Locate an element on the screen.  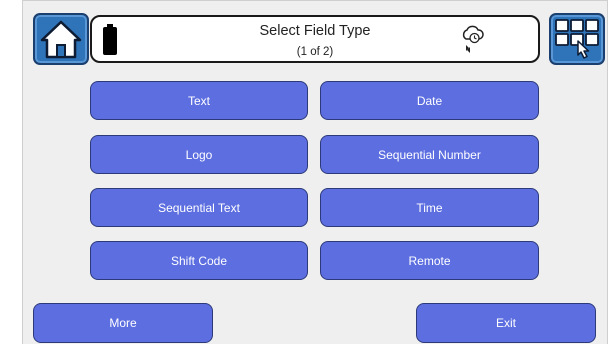
text-field-button: Text is located at coordinates (199, 100).